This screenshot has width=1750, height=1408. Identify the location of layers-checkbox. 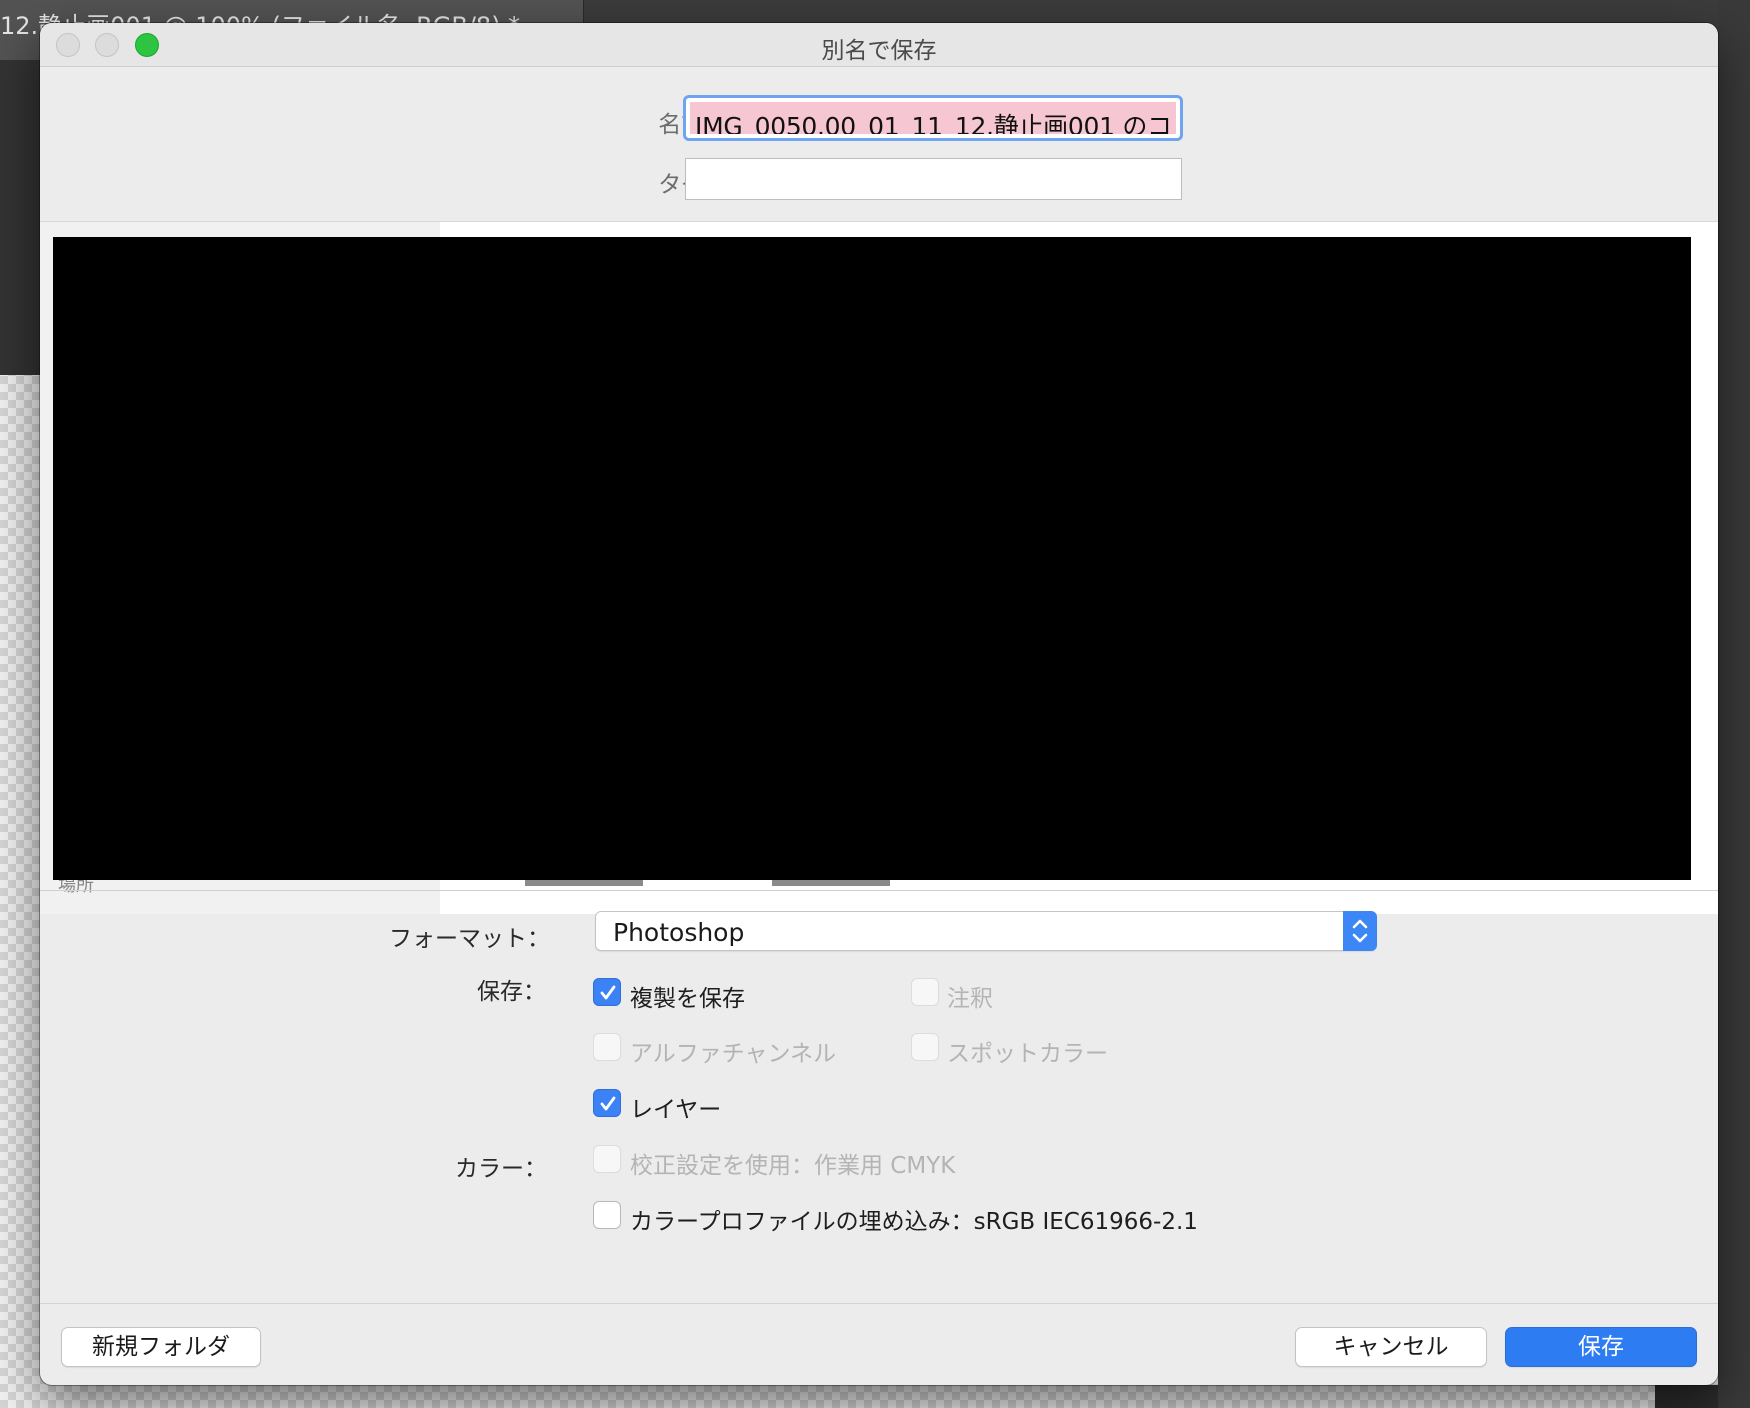
(607, 1103).